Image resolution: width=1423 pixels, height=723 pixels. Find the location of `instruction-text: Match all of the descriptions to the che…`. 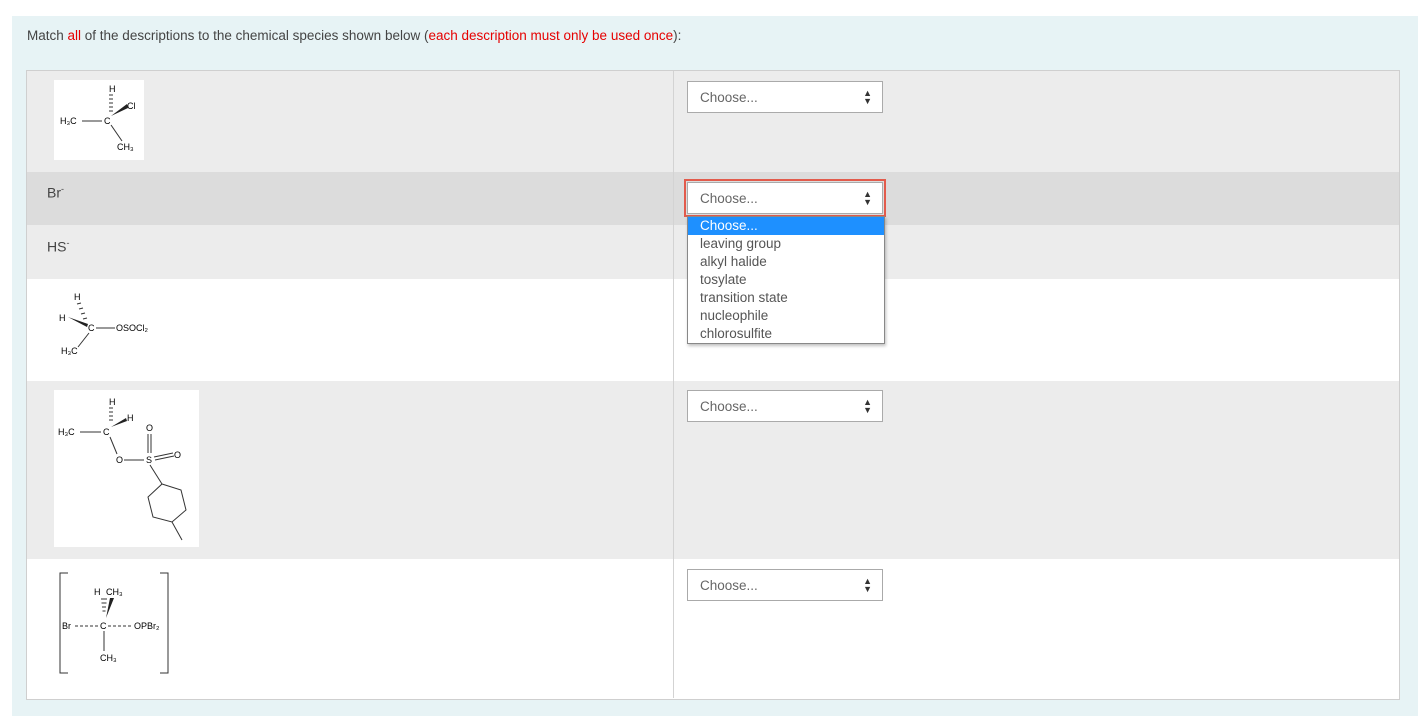

instruction-text: Match all of the descriptions to the che… is located at coordinates (354, 35).